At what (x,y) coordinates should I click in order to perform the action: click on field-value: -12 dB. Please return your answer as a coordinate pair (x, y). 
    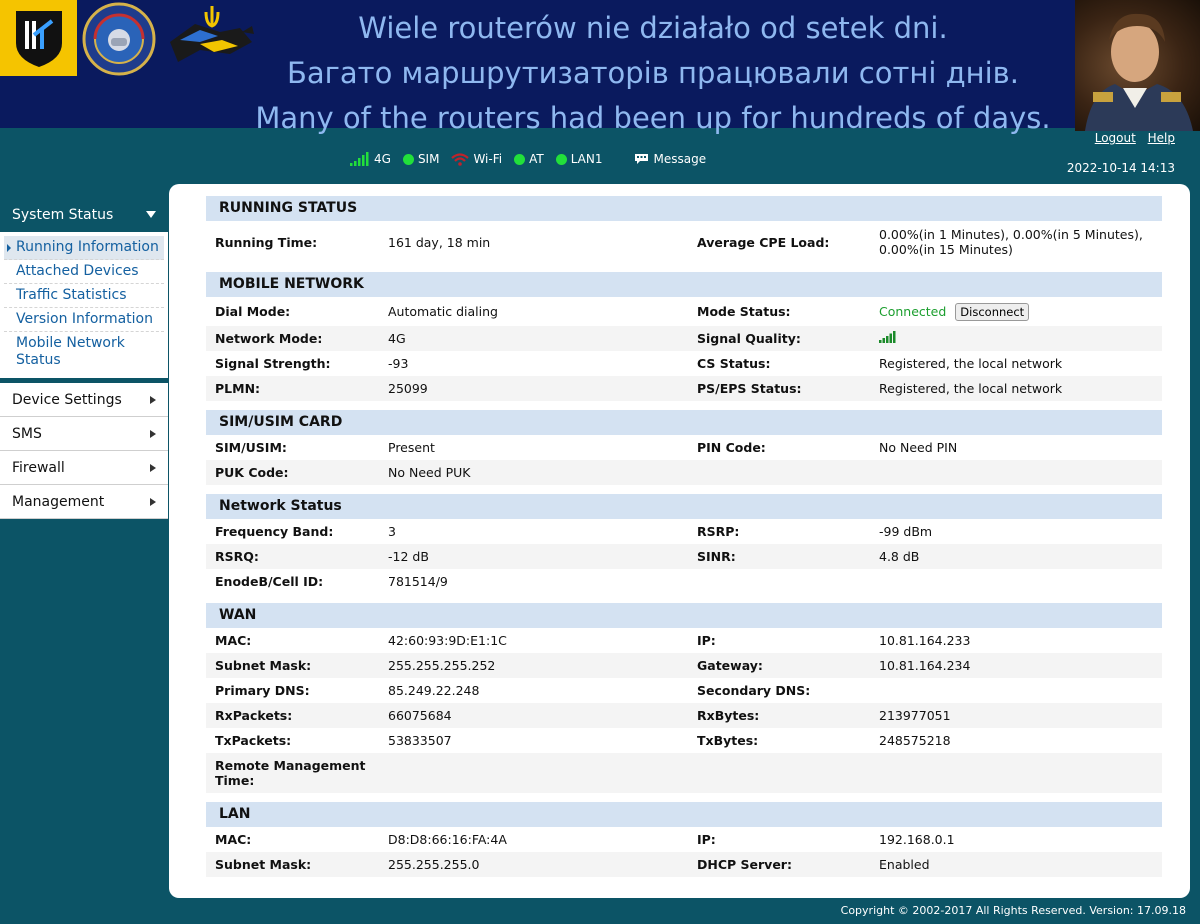
    Looking at the image, I should click on (408, 556).